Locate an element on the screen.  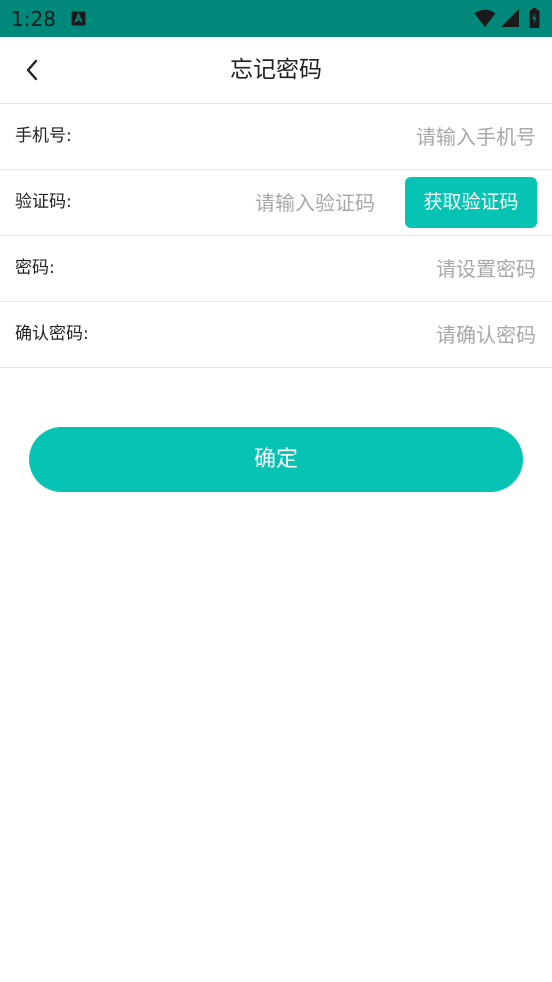
phone-label: 手机号: is located at coordinates (43, 136).